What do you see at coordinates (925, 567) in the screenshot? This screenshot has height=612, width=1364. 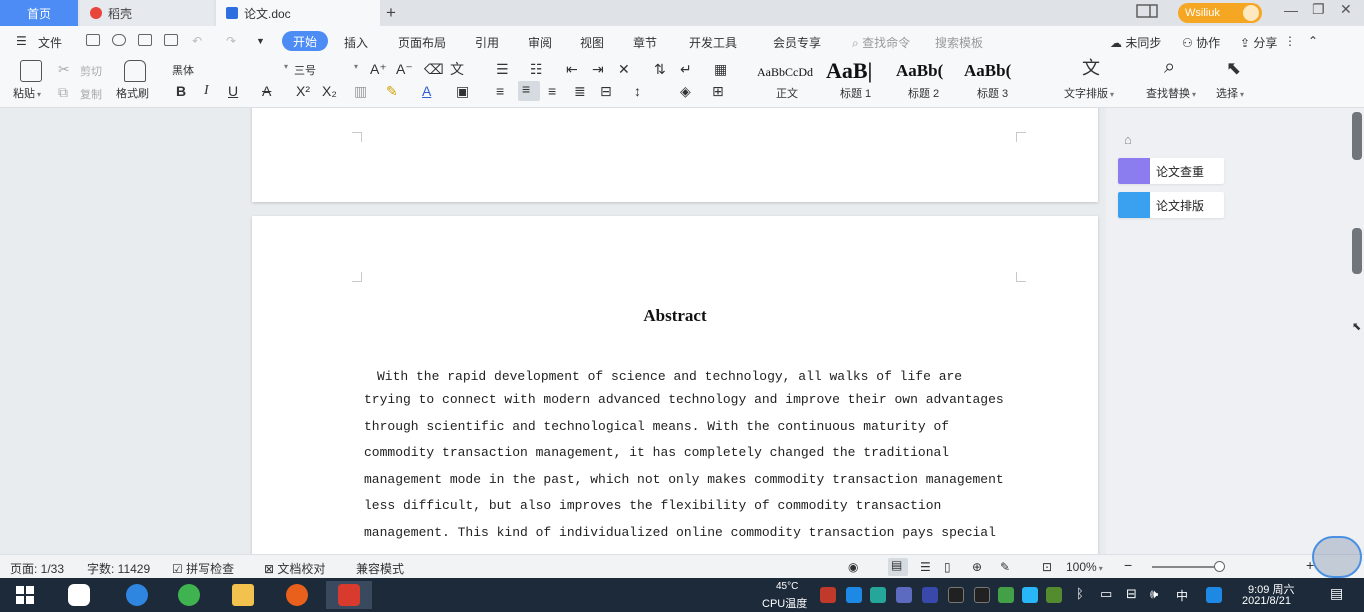 I see `outline-view-icon: ☰` at bounding box center [925, 567].